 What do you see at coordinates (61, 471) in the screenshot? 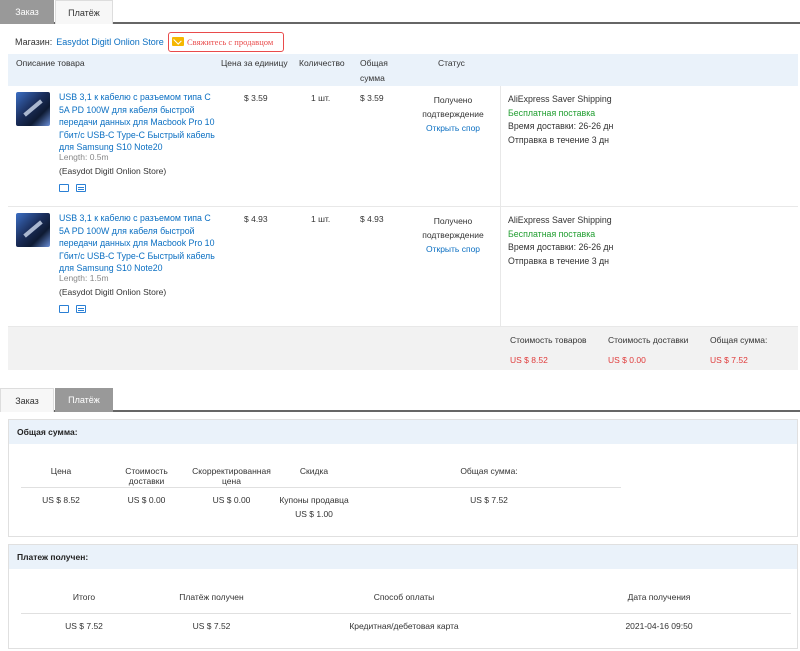
I see `summary-col-price: Цена` at bounding box center [61, 471].